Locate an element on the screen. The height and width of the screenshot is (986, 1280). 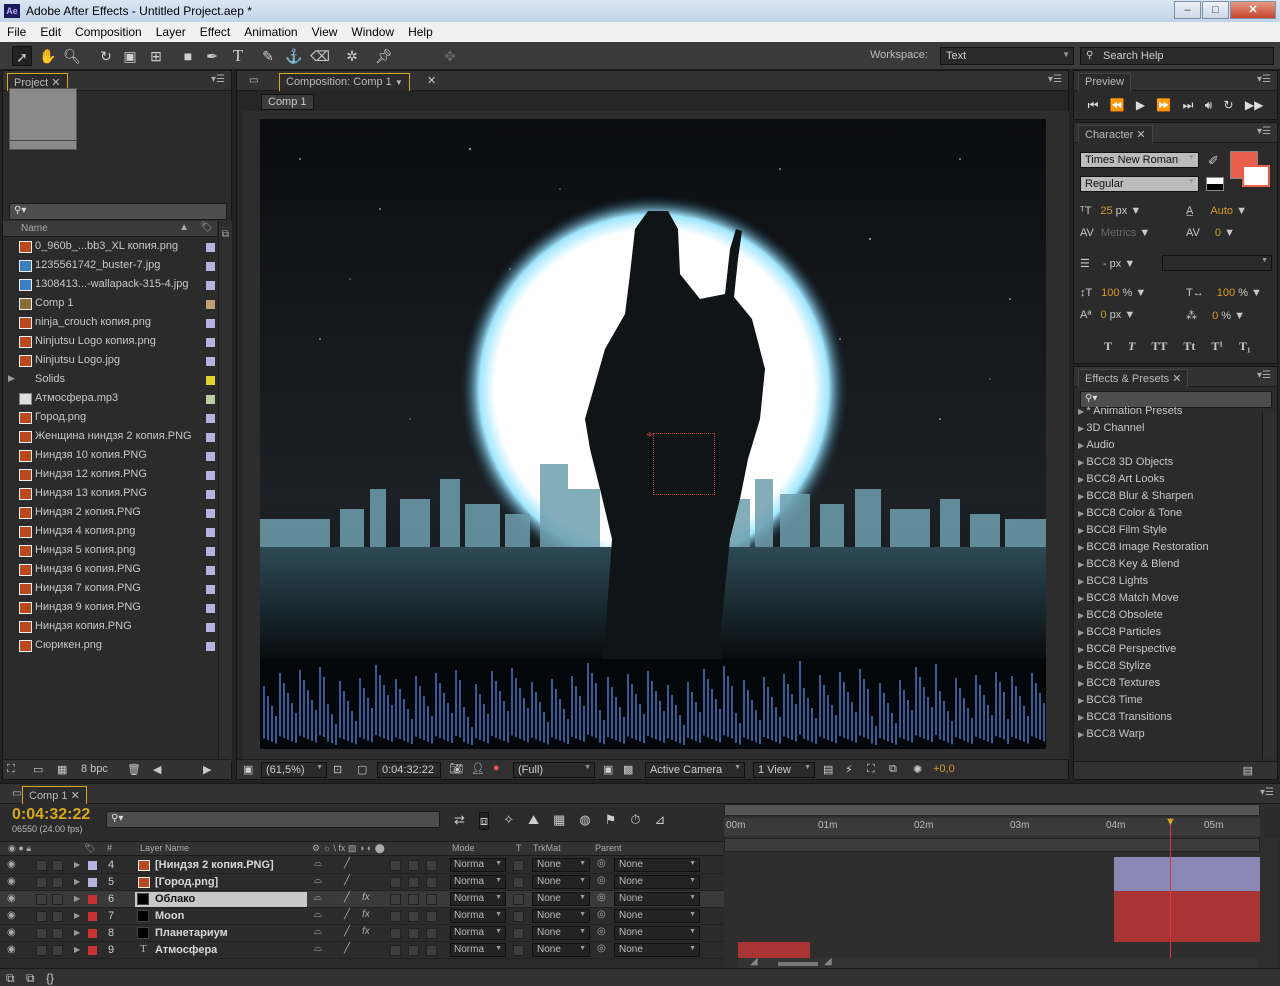
next-frame-icon: ⏩ is located at coordinates (1163, 105).